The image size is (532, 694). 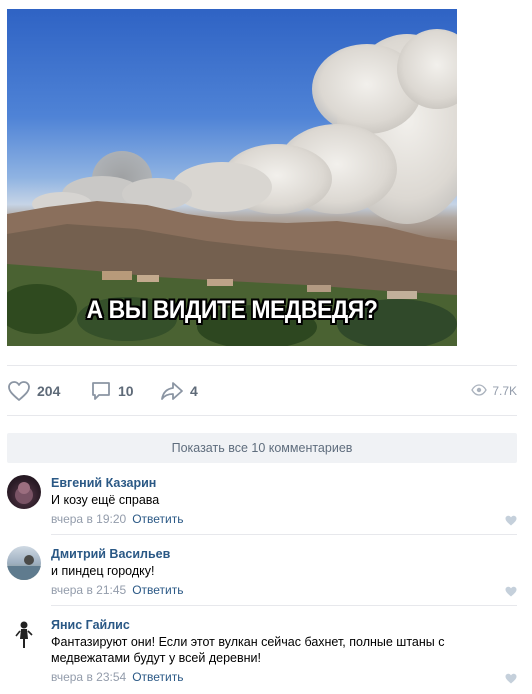 I want to click on comment-author: Евгений Казарин, so click(x=103, y=483).